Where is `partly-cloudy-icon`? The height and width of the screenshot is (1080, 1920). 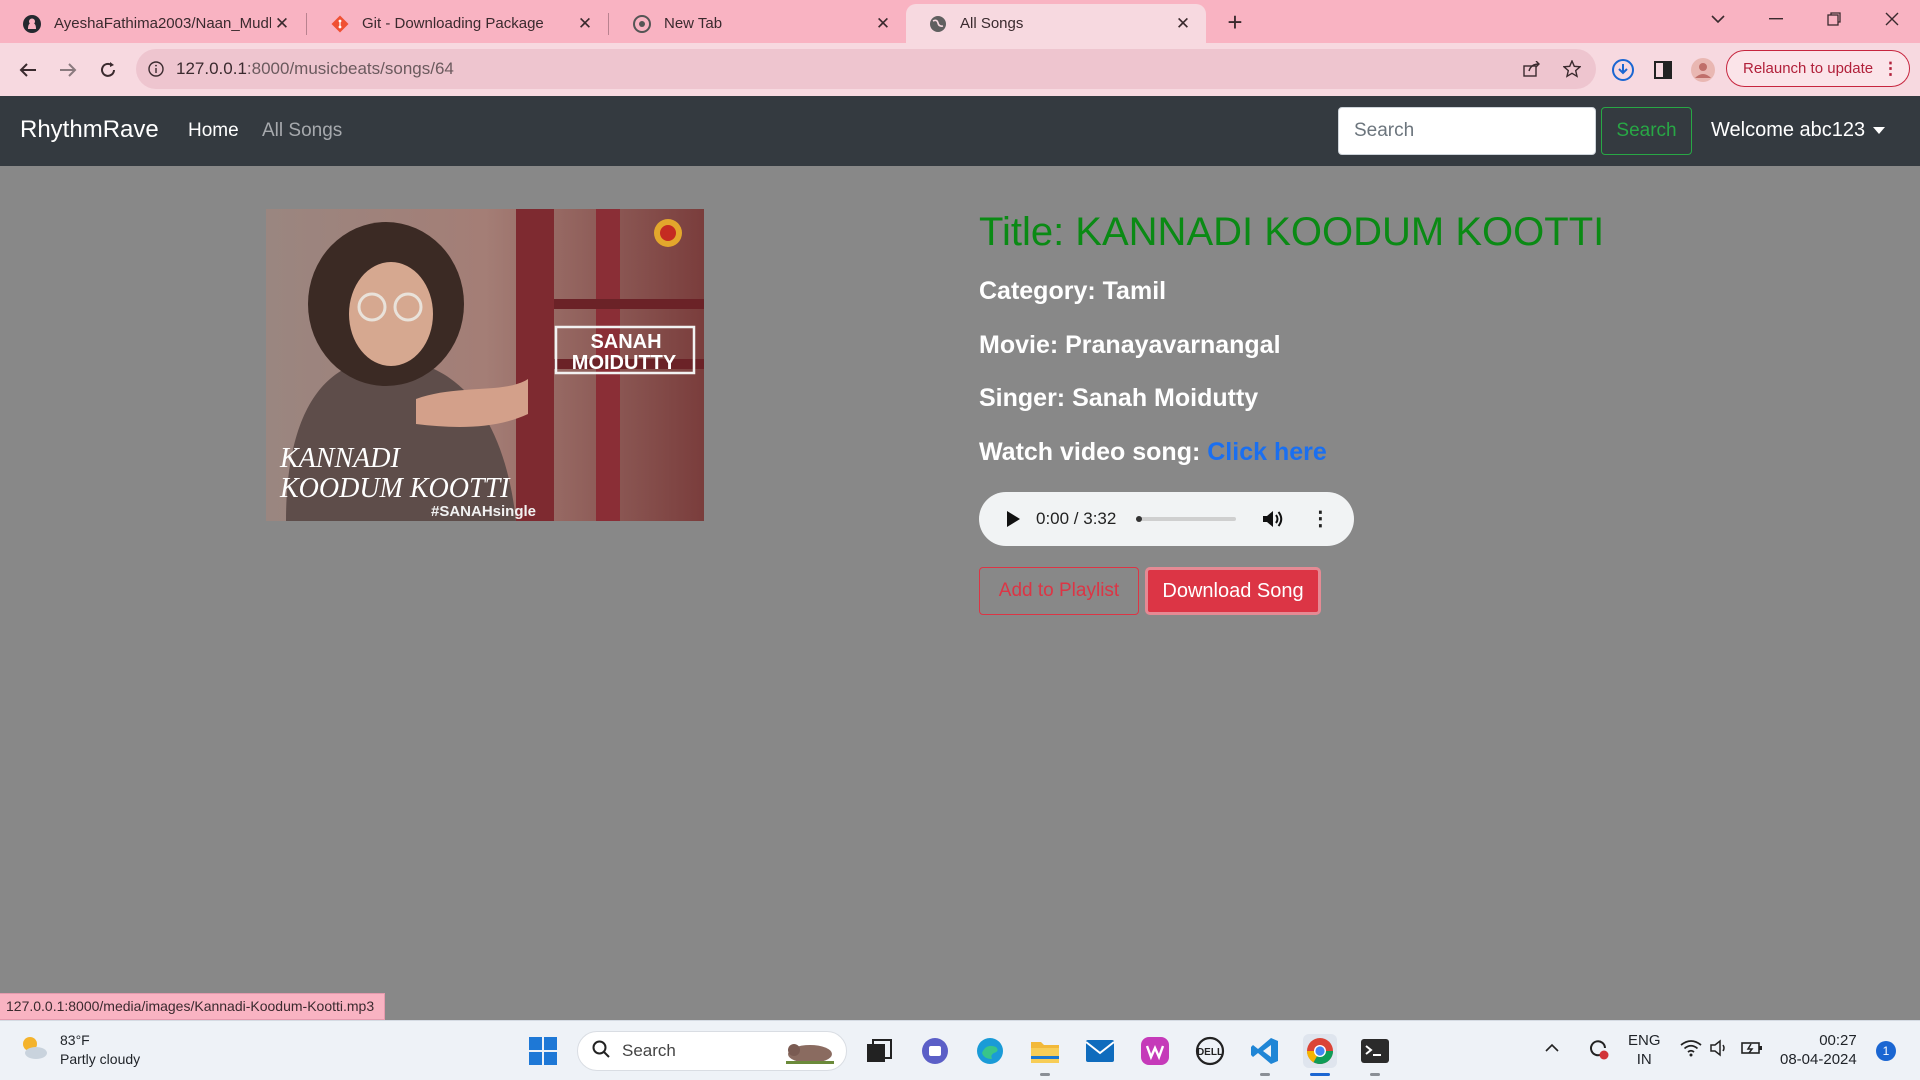 partly-cloudy-icon is located at coordinates (34, 1050).